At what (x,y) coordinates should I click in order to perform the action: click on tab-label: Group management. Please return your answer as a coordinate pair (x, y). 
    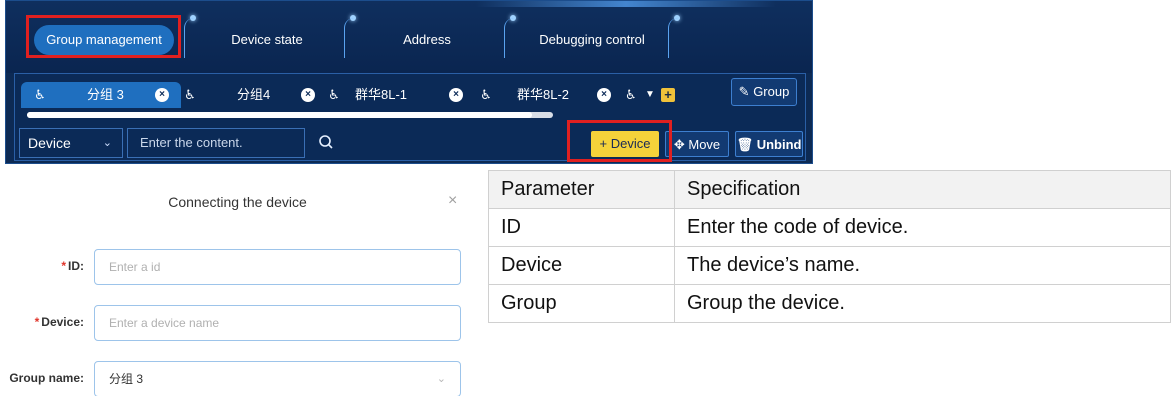
    Looking at the image, I should click on (104, 39).